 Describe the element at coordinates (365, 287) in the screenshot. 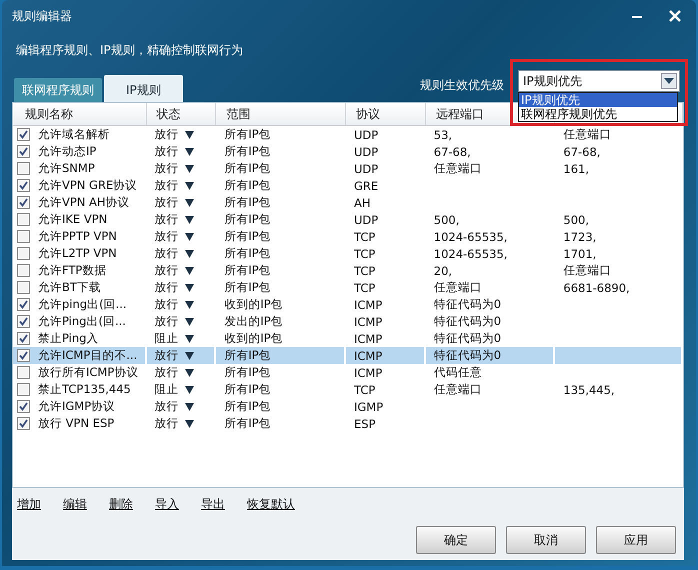

I see `table-cell: TCP` at that location.